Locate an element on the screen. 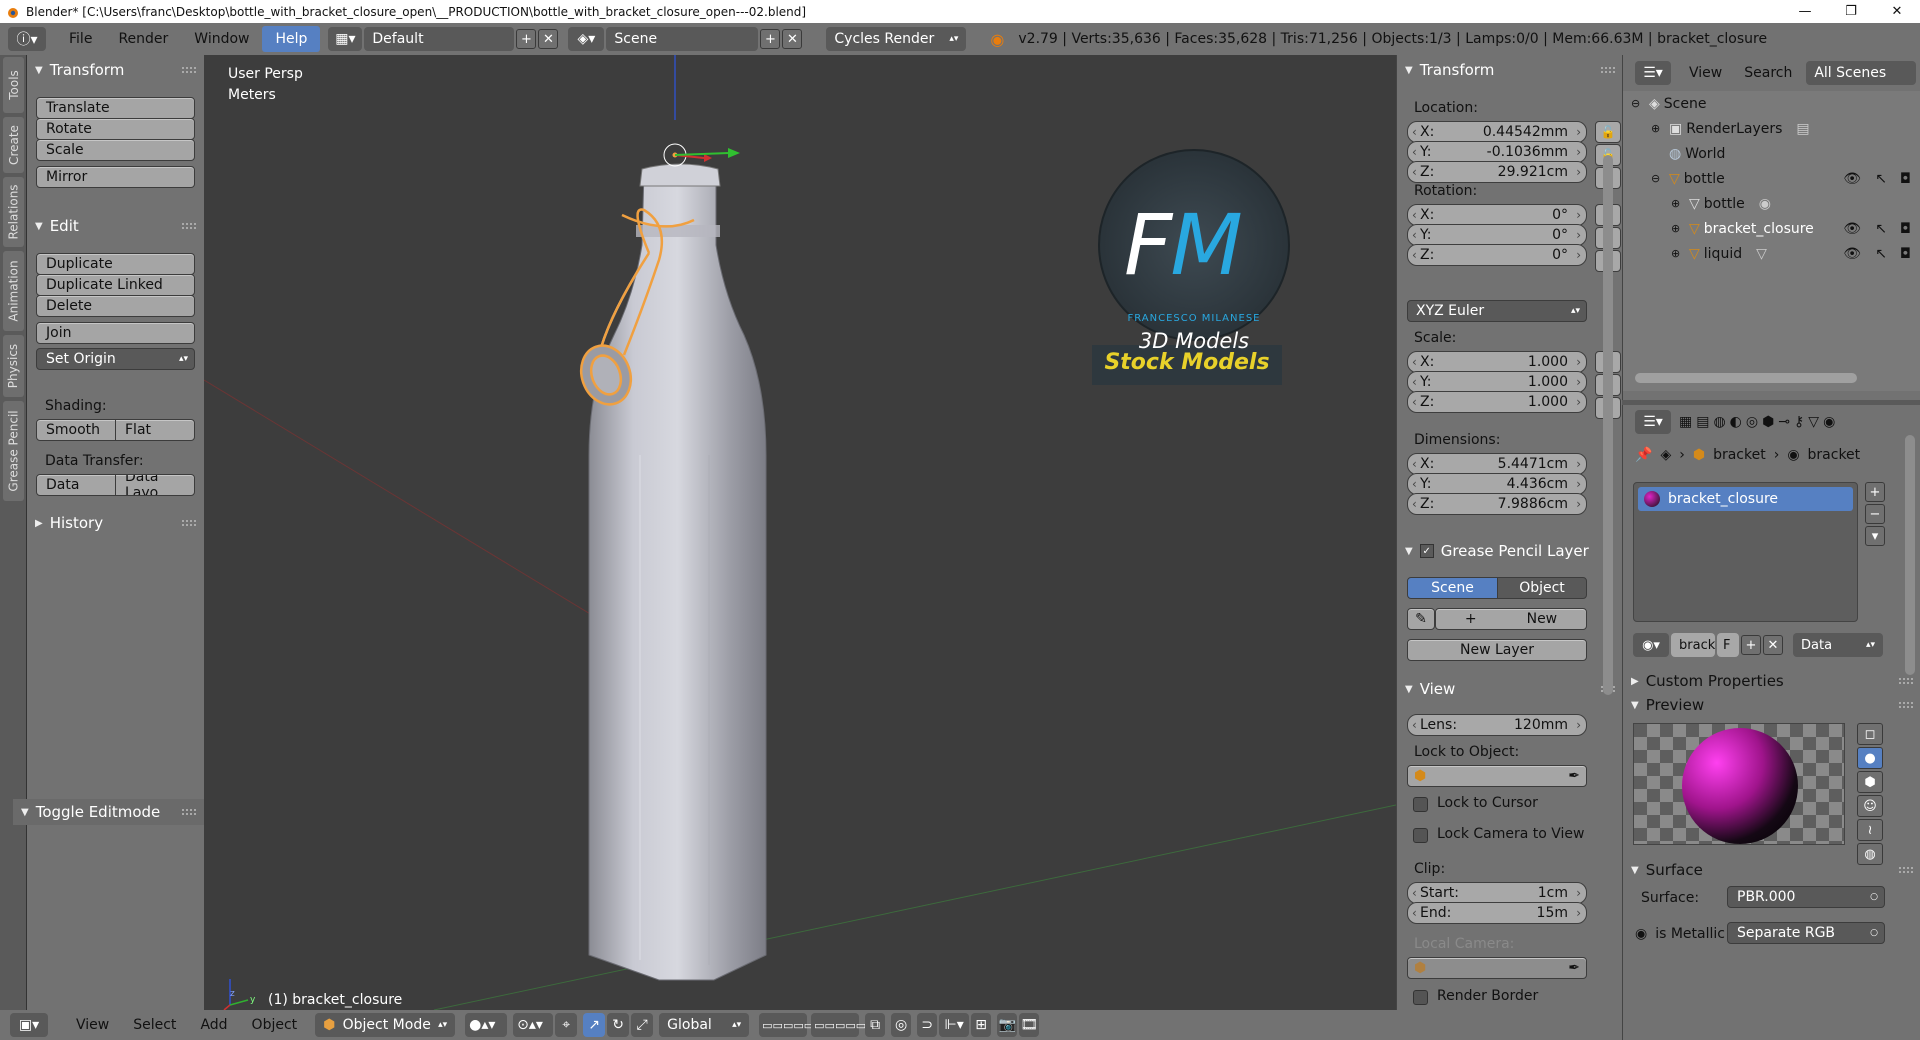  layers-grid-b: ▭▭▭▭▭ is located at coordinates (838, 1025).